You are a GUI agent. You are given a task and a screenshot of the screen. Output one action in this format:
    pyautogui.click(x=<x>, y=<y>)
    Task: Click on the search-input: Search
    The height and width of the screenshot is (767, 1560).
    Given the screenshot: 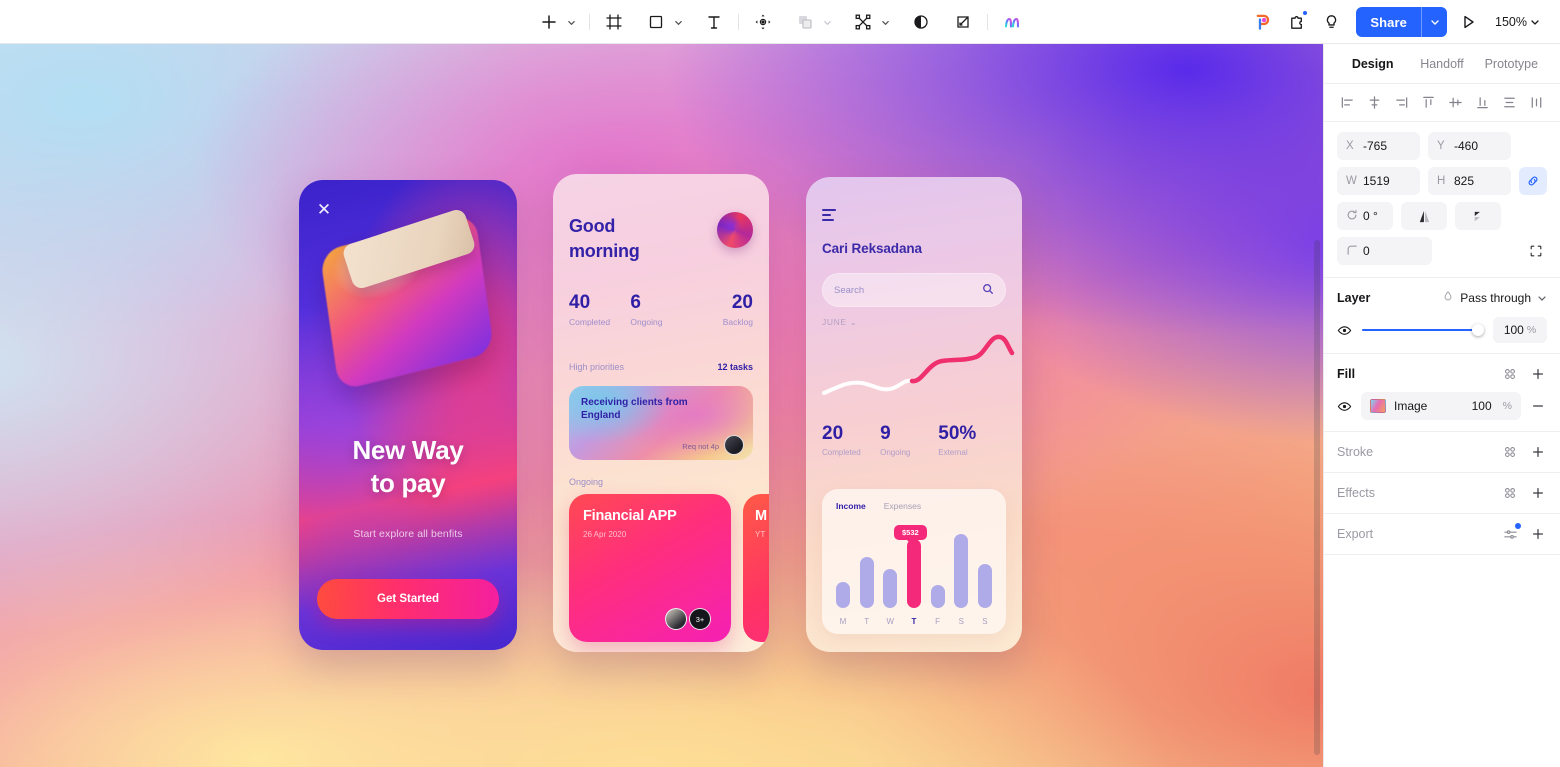 What is the action you would take?
    pyautogui.click(x=908, y=290)
    